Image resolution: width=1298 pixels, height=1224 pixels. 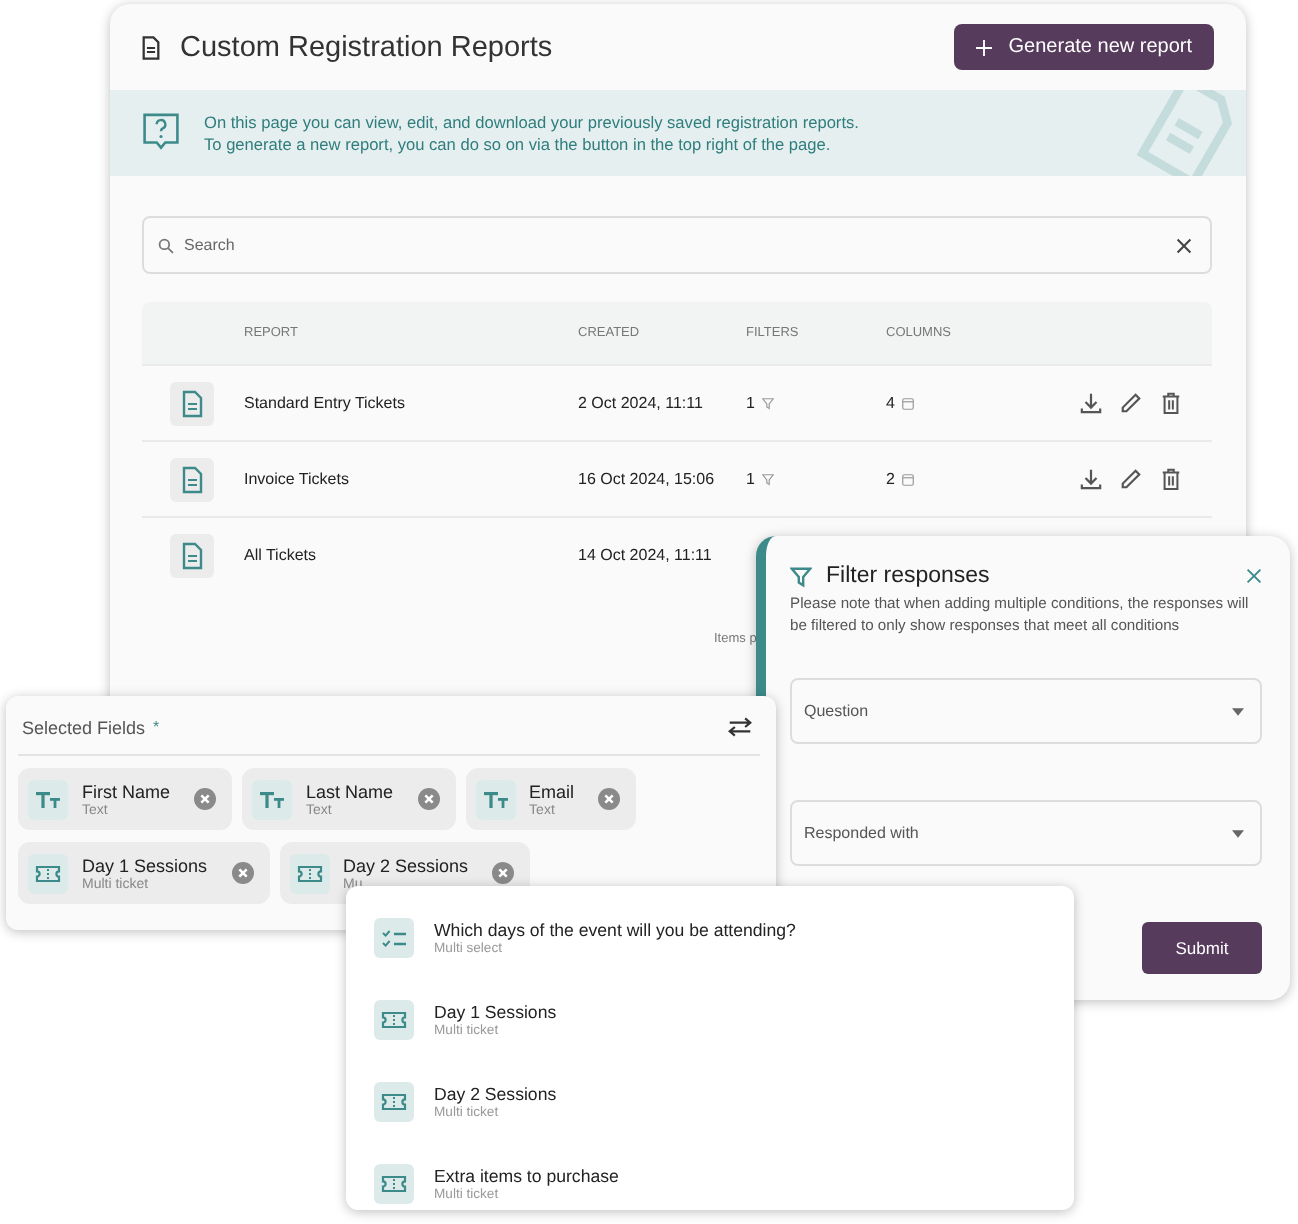 What do you see at coordinates (641, 403) in the screenshot?
I see `created-date: 2 Oct 2024, 11:11` at bounding box center [641, 403].